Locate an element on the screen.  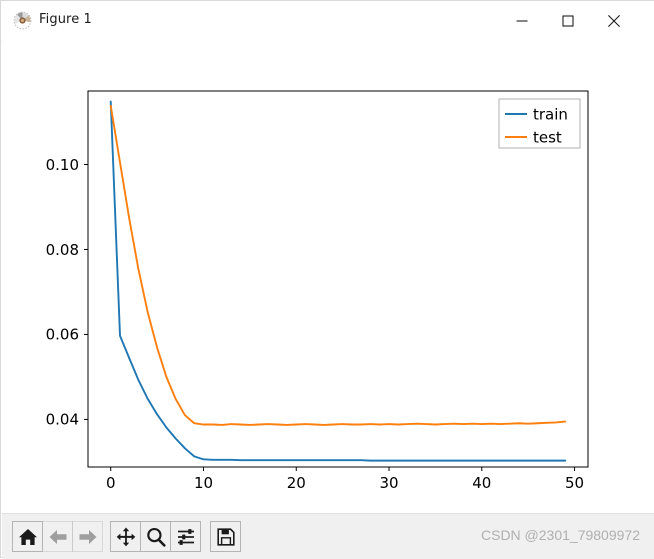
home-icon is located at coordinates (27, 536).